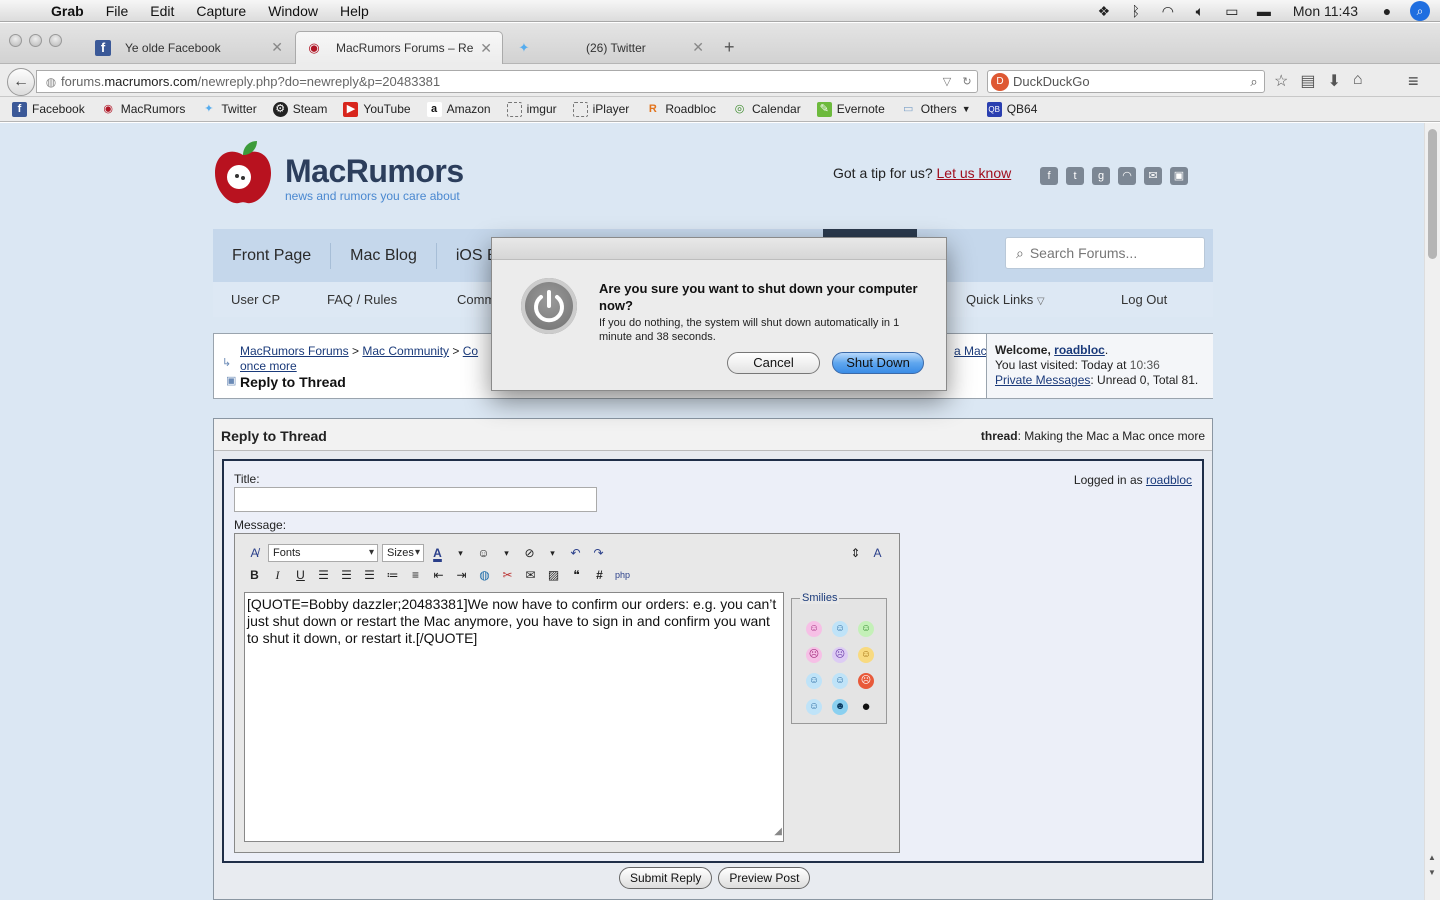 The height and width of the screenshot is (900, 1440). Describe the element at coordinates (507, 575) in the screenshot. I see `remove-link-icon: ✂` at that location.